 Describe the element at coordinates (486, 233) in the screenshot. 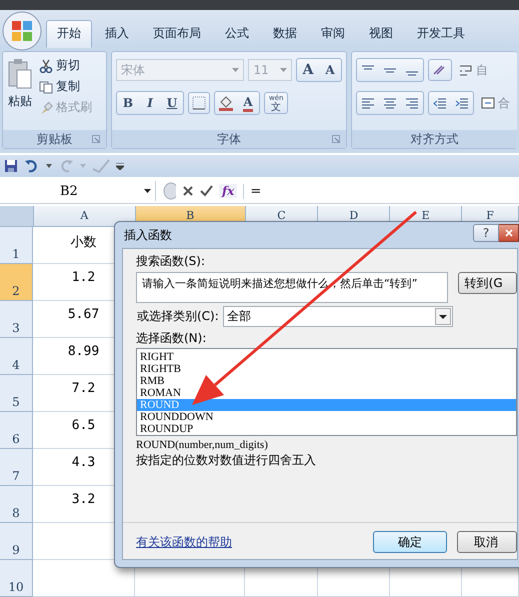

I see `help-button: ?` at that location.